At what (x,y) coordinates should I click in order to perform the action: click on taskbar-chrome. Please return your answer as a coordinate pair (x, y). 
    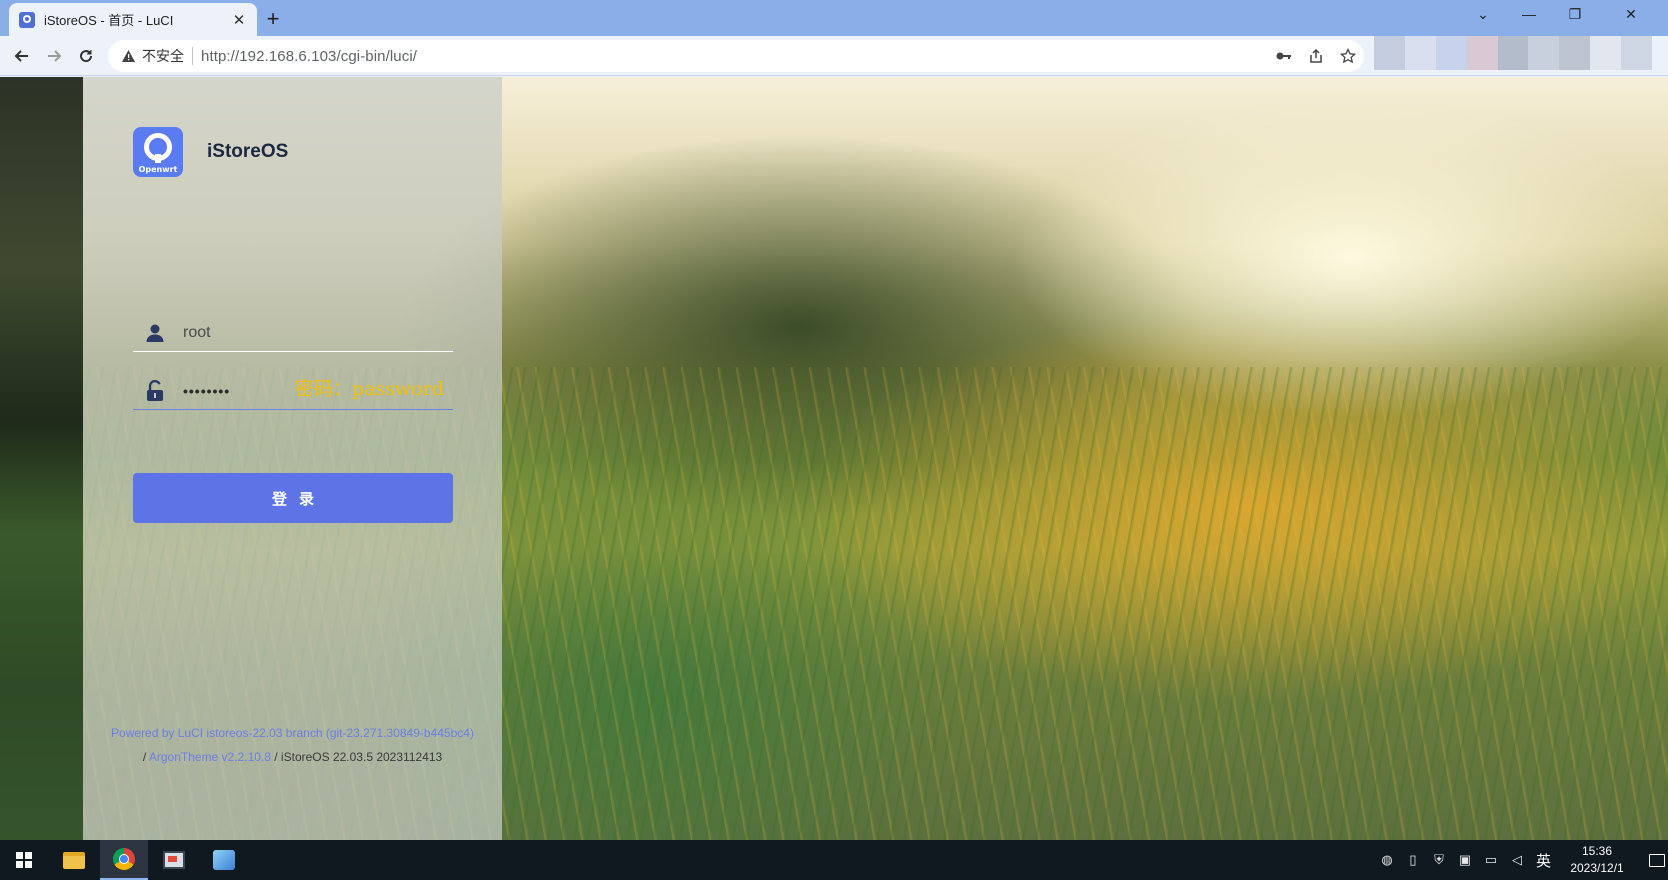
    Looking at the image, I should click on (124, 860).